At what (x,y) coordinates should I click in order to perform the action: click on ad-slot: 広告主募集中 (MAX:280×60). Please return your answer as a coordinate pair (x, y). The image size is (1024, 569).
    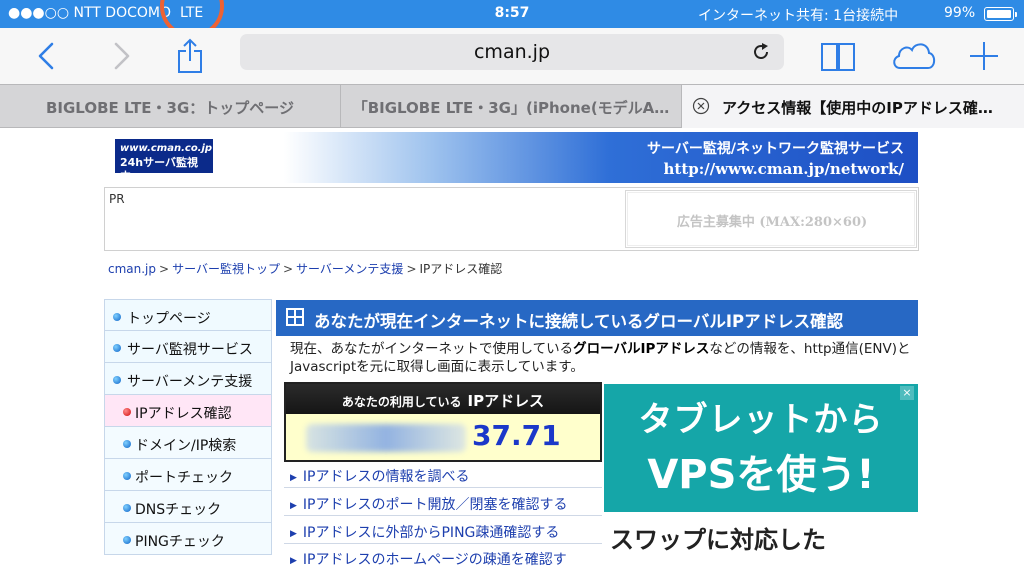
    Looking at the image, I should click on (771, 219).